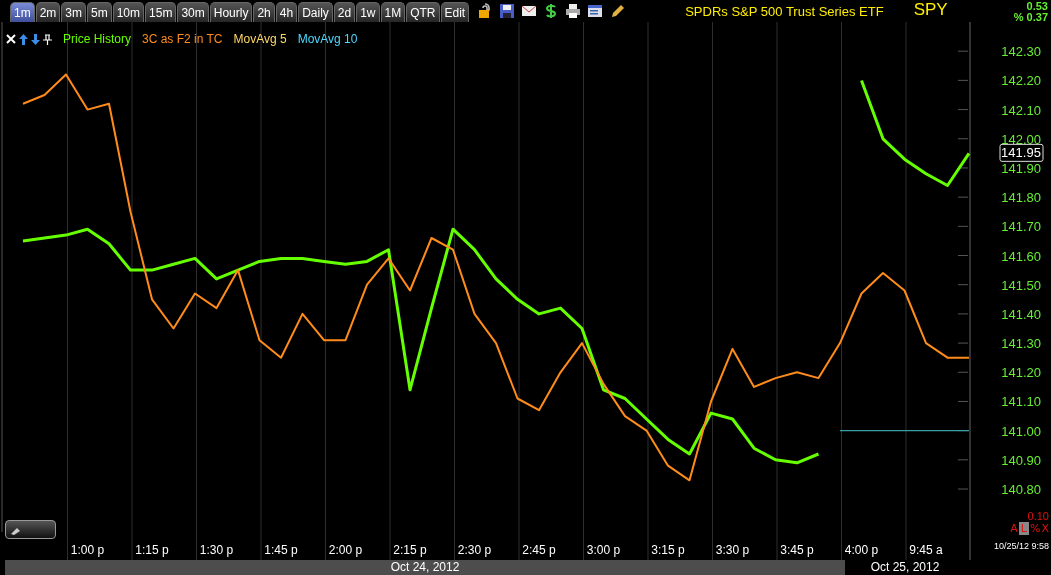  What do you see at coordinates (539, 550) in the screenshot?
I see `time-label: 2:45 p` at bounding box center [539, 550].